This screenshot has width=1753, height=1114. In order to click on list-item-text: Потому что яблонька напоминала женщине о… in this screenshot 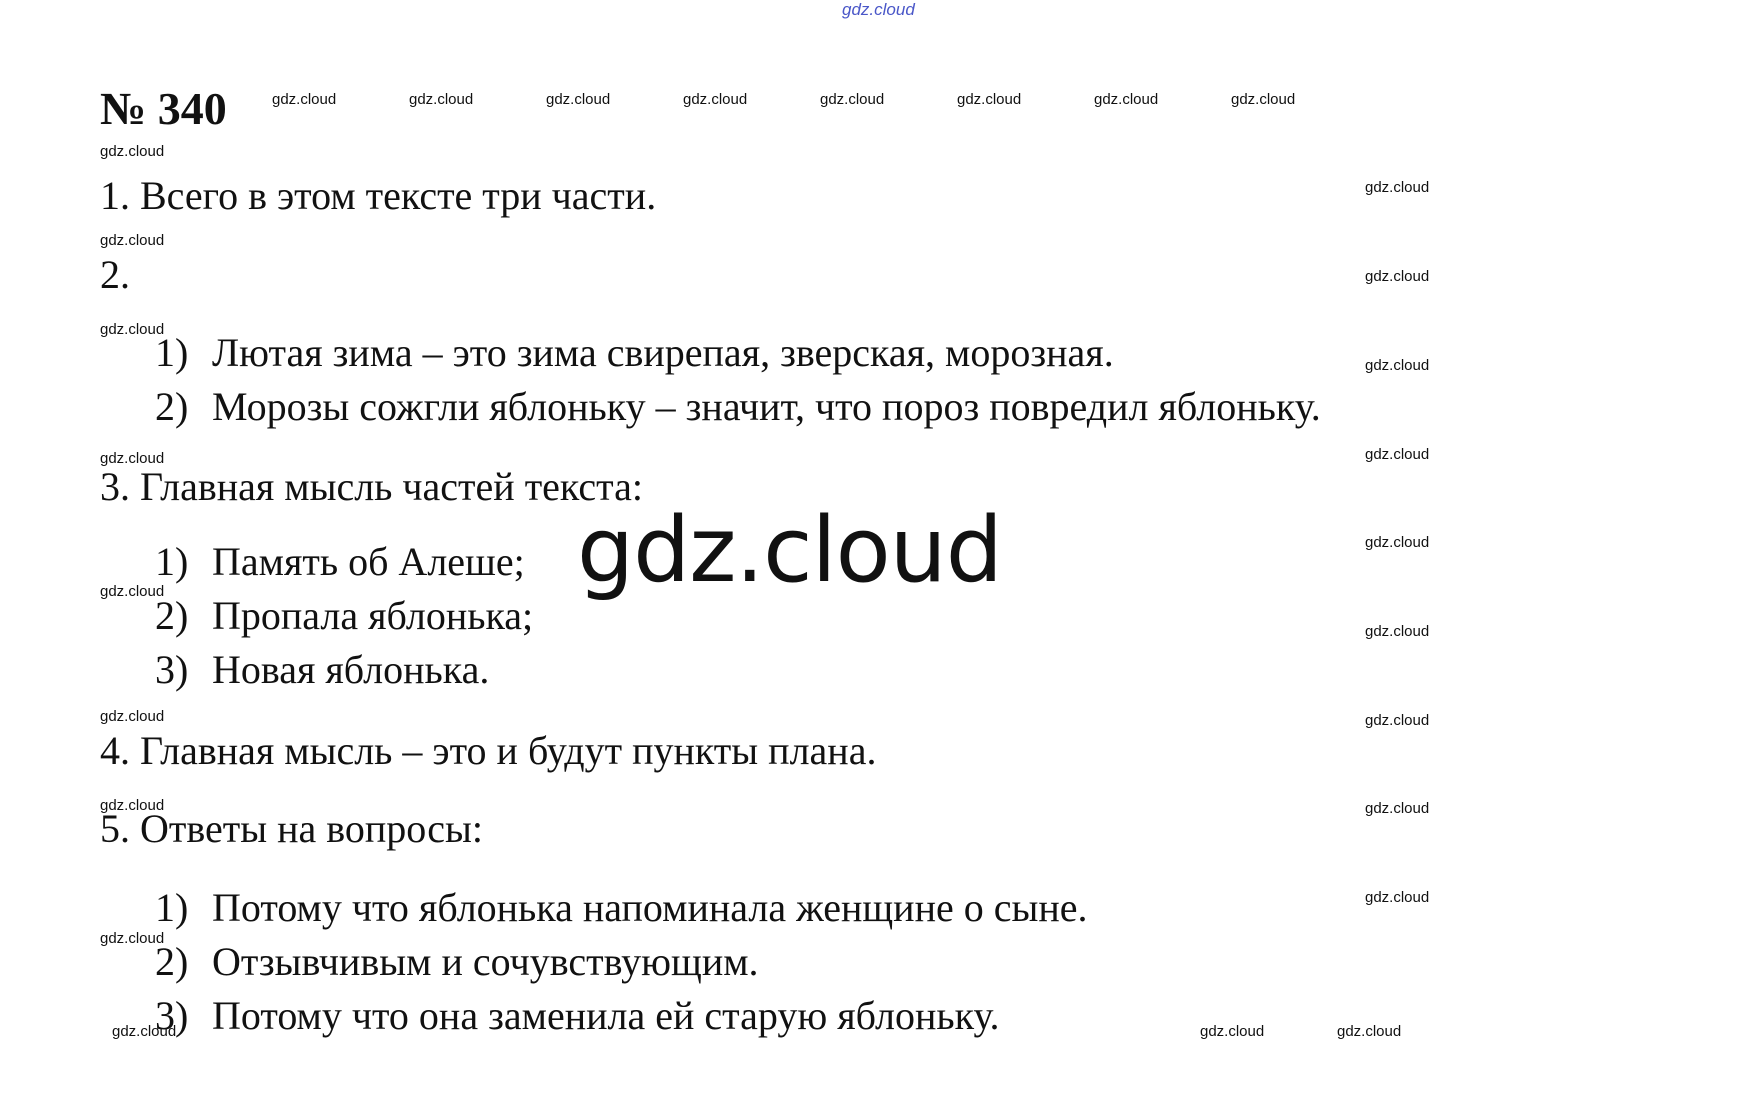, I will do `click(650, 907)`.